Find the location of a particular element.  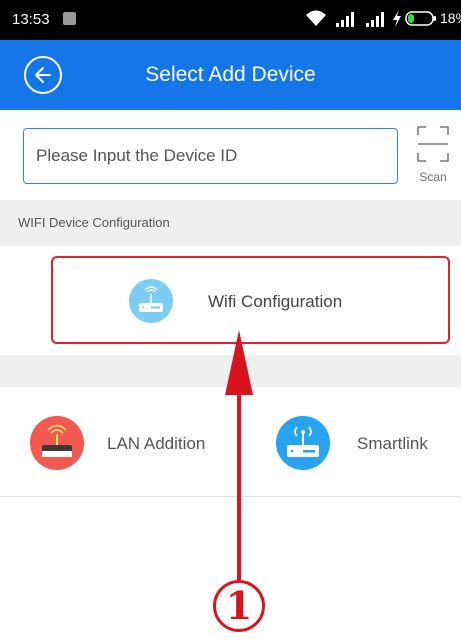

scan-label: Scan is located at coordinates (433, 177).